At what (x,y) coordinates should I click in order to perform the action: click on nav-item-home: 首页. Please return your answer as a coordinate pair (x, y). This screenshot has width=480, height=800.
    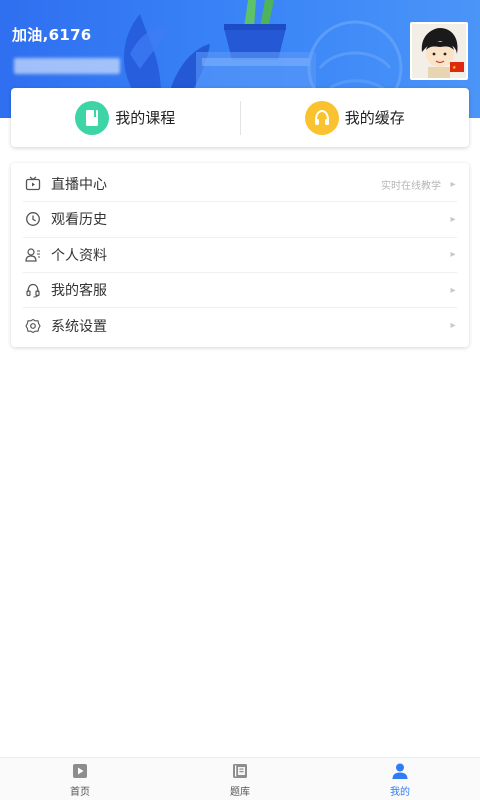
    Looking at the image, I should click on (80, 779).